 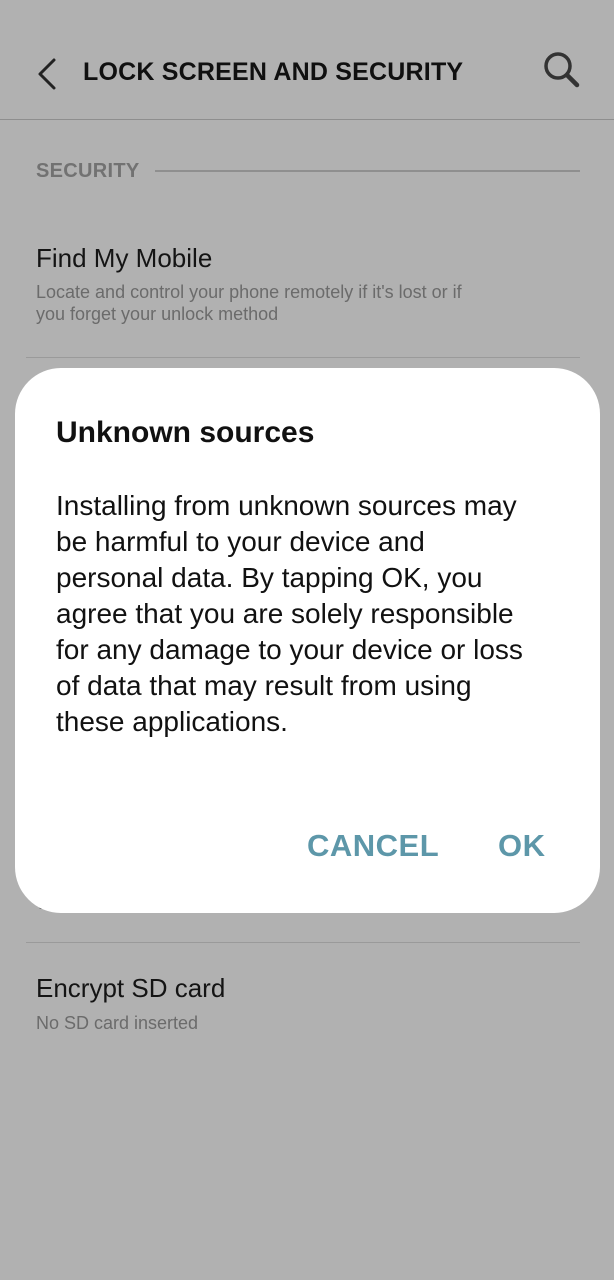 I want to click on cancel-button: CANCEL, so click(x=373, y=846).